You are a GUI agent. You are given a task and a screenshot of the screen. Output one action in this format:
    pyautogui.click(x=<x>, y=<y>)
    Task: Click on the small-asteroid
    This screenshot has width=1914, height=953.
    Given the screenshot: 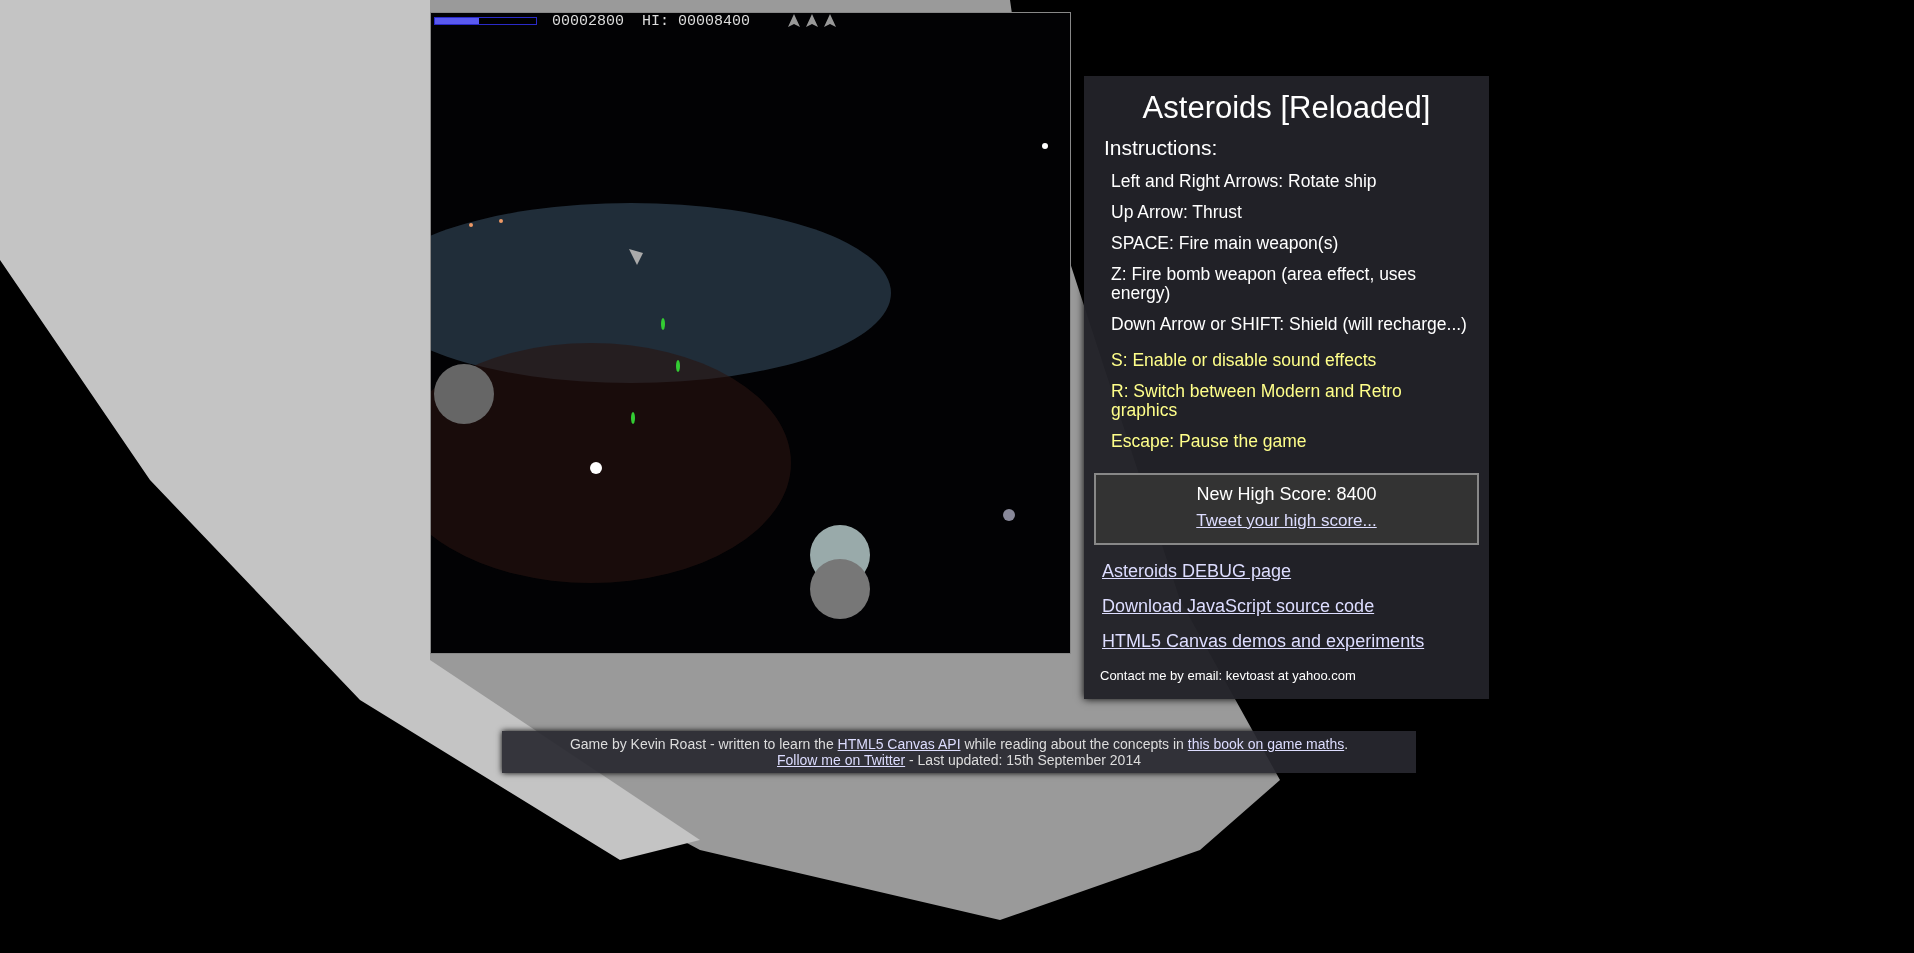 What is the action you would take?
    pyautogui.click(x=1009, y=515)
    